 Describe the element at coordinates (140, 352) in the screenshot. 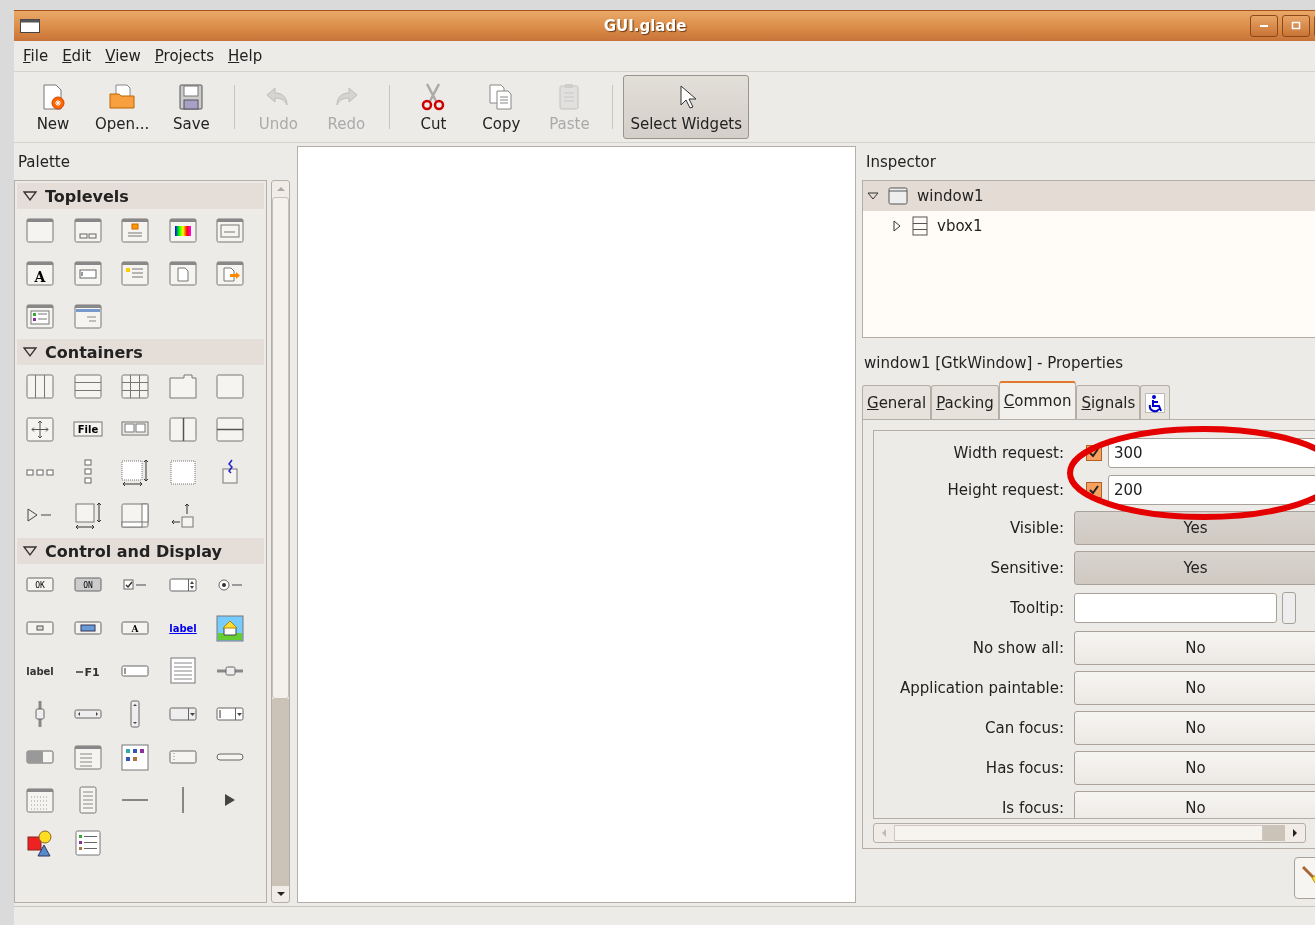

I see `category-header: Containers` at that location.